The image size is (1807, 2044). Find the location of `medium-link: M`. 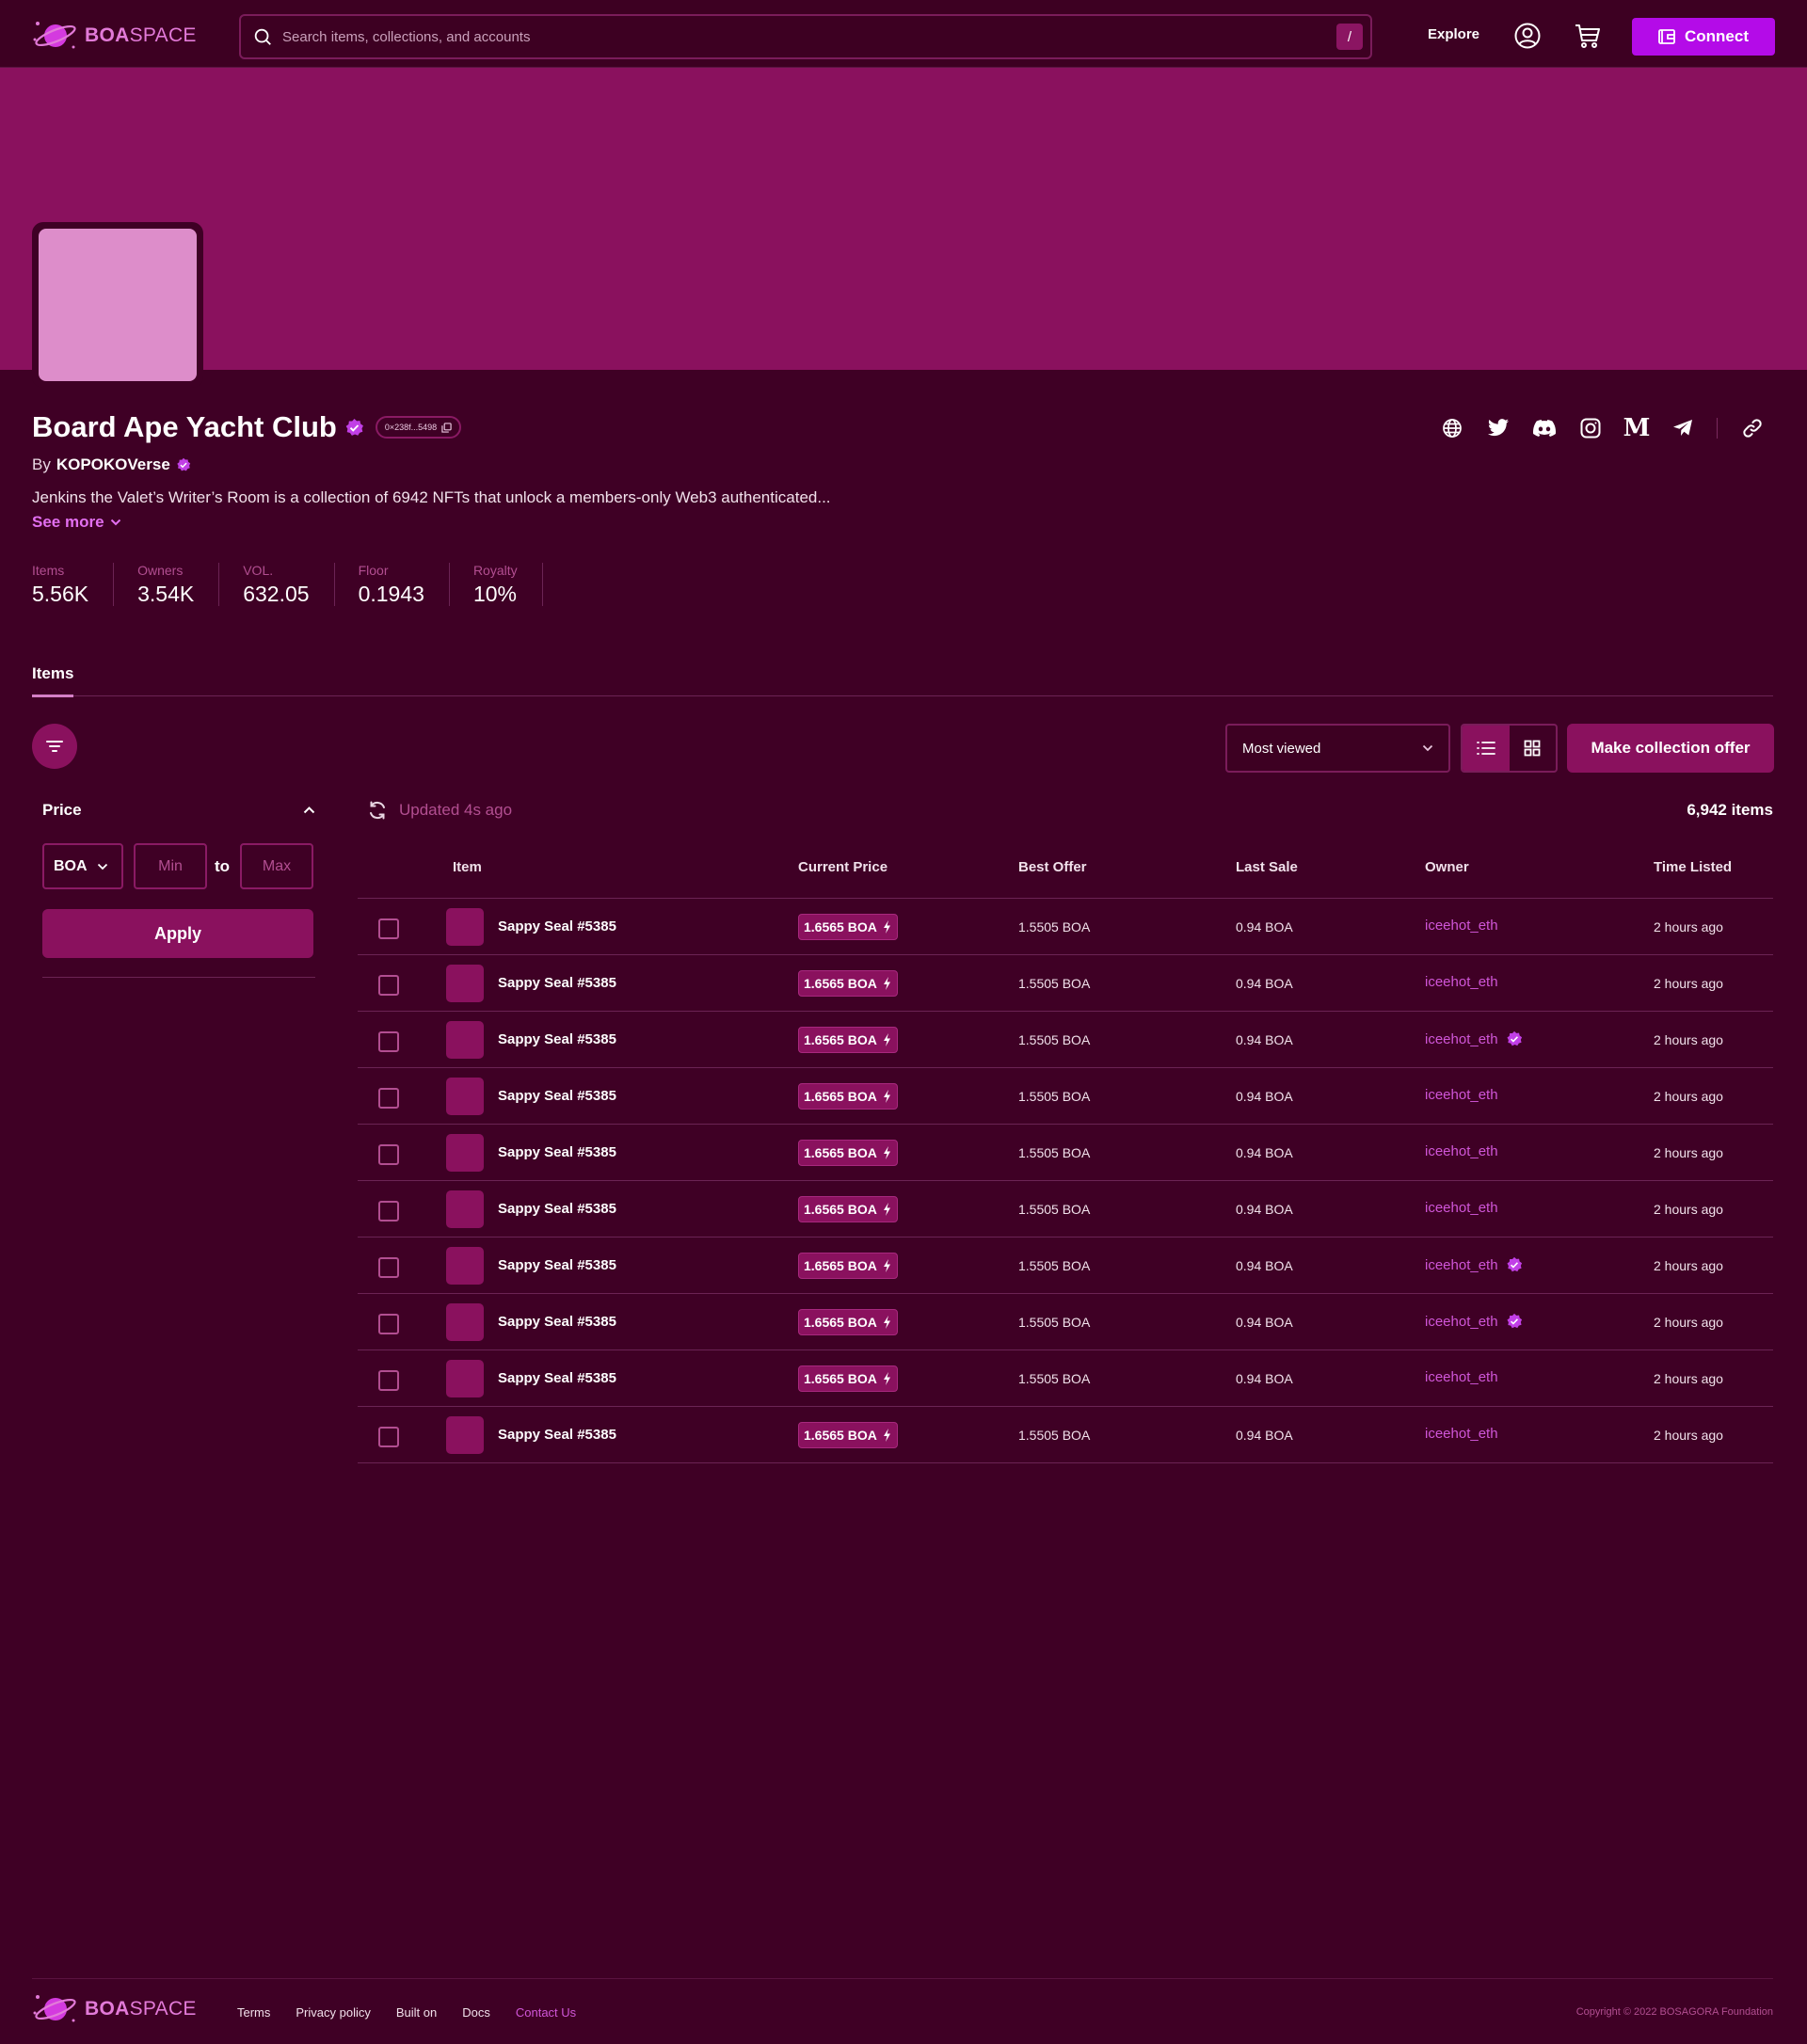

medium-link: M is located at coordinates (1637, 428).